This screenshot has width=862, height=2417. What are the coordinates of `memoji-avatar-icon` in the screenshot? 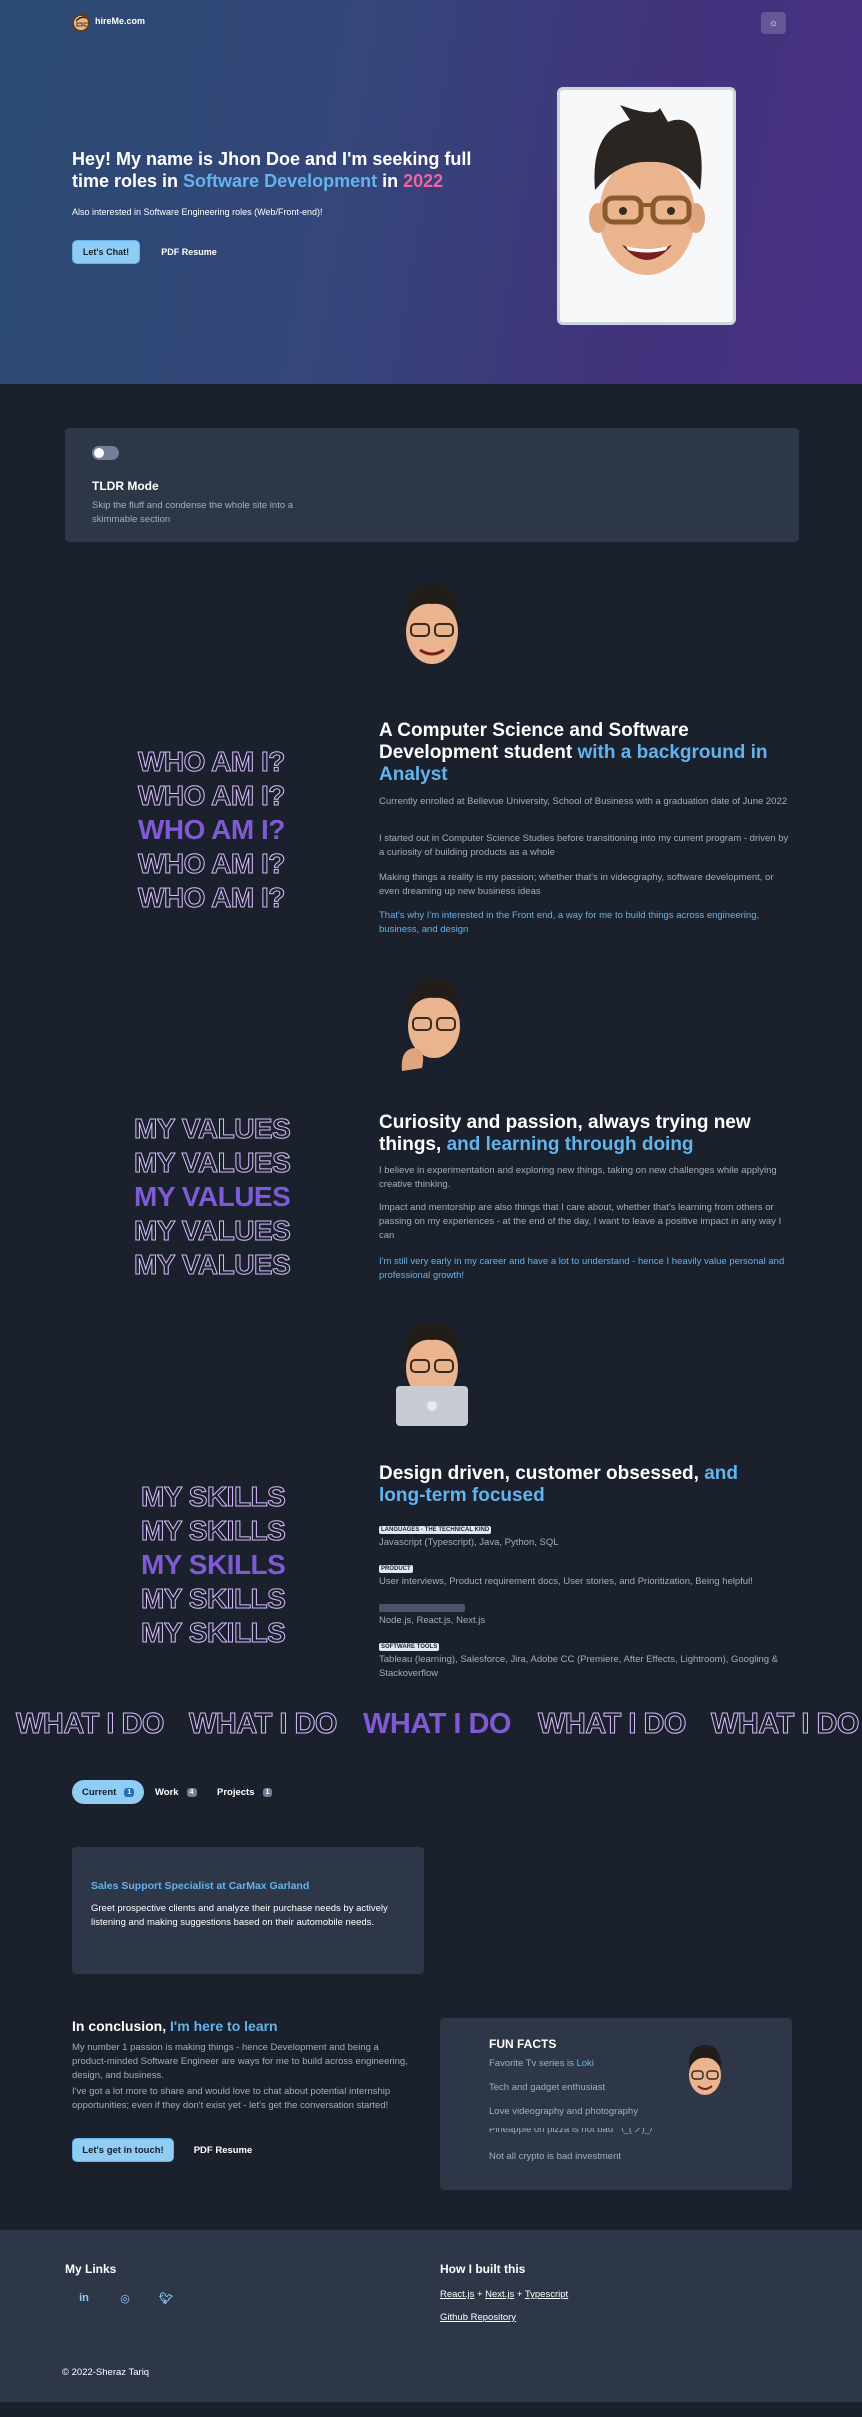 It's located at (646, 206).